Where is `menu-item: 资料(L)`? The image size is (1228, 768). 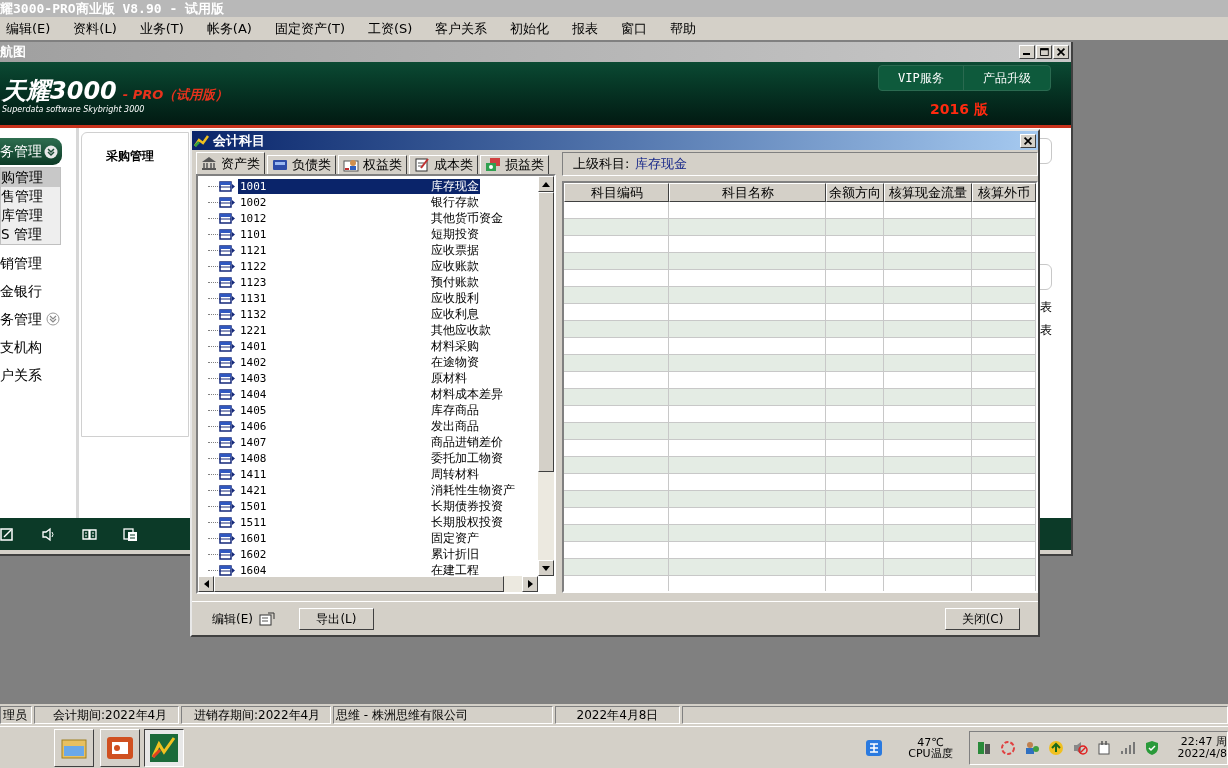
menu-item: 资料(L) is located at coordinates (95, 28).